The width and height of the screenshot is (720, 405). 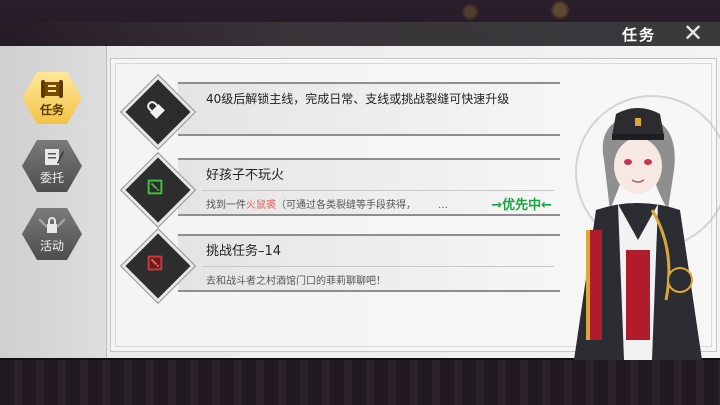 I want to click on quest-title: 好孩子不玩火, so click(x=245, y=175).